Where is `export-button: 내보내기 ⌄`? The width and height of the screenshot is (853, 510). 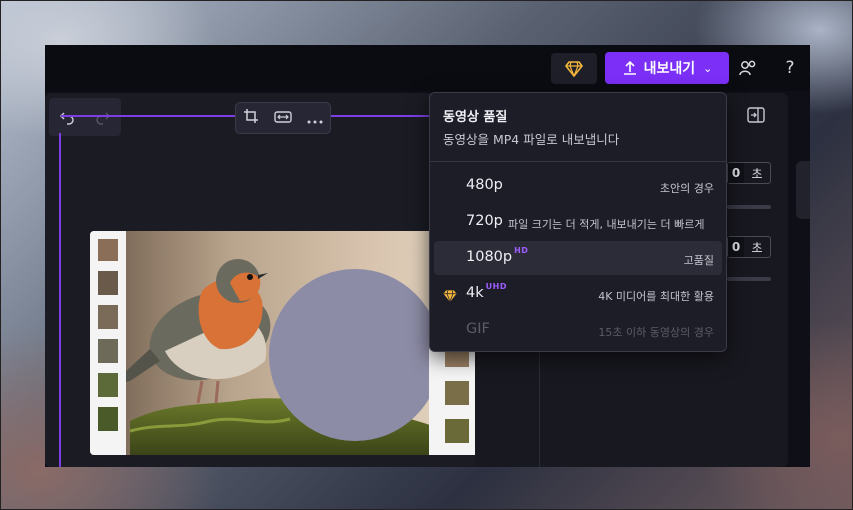
export-button: 내보내기 ⌄ is located at coordinates (667, 68).